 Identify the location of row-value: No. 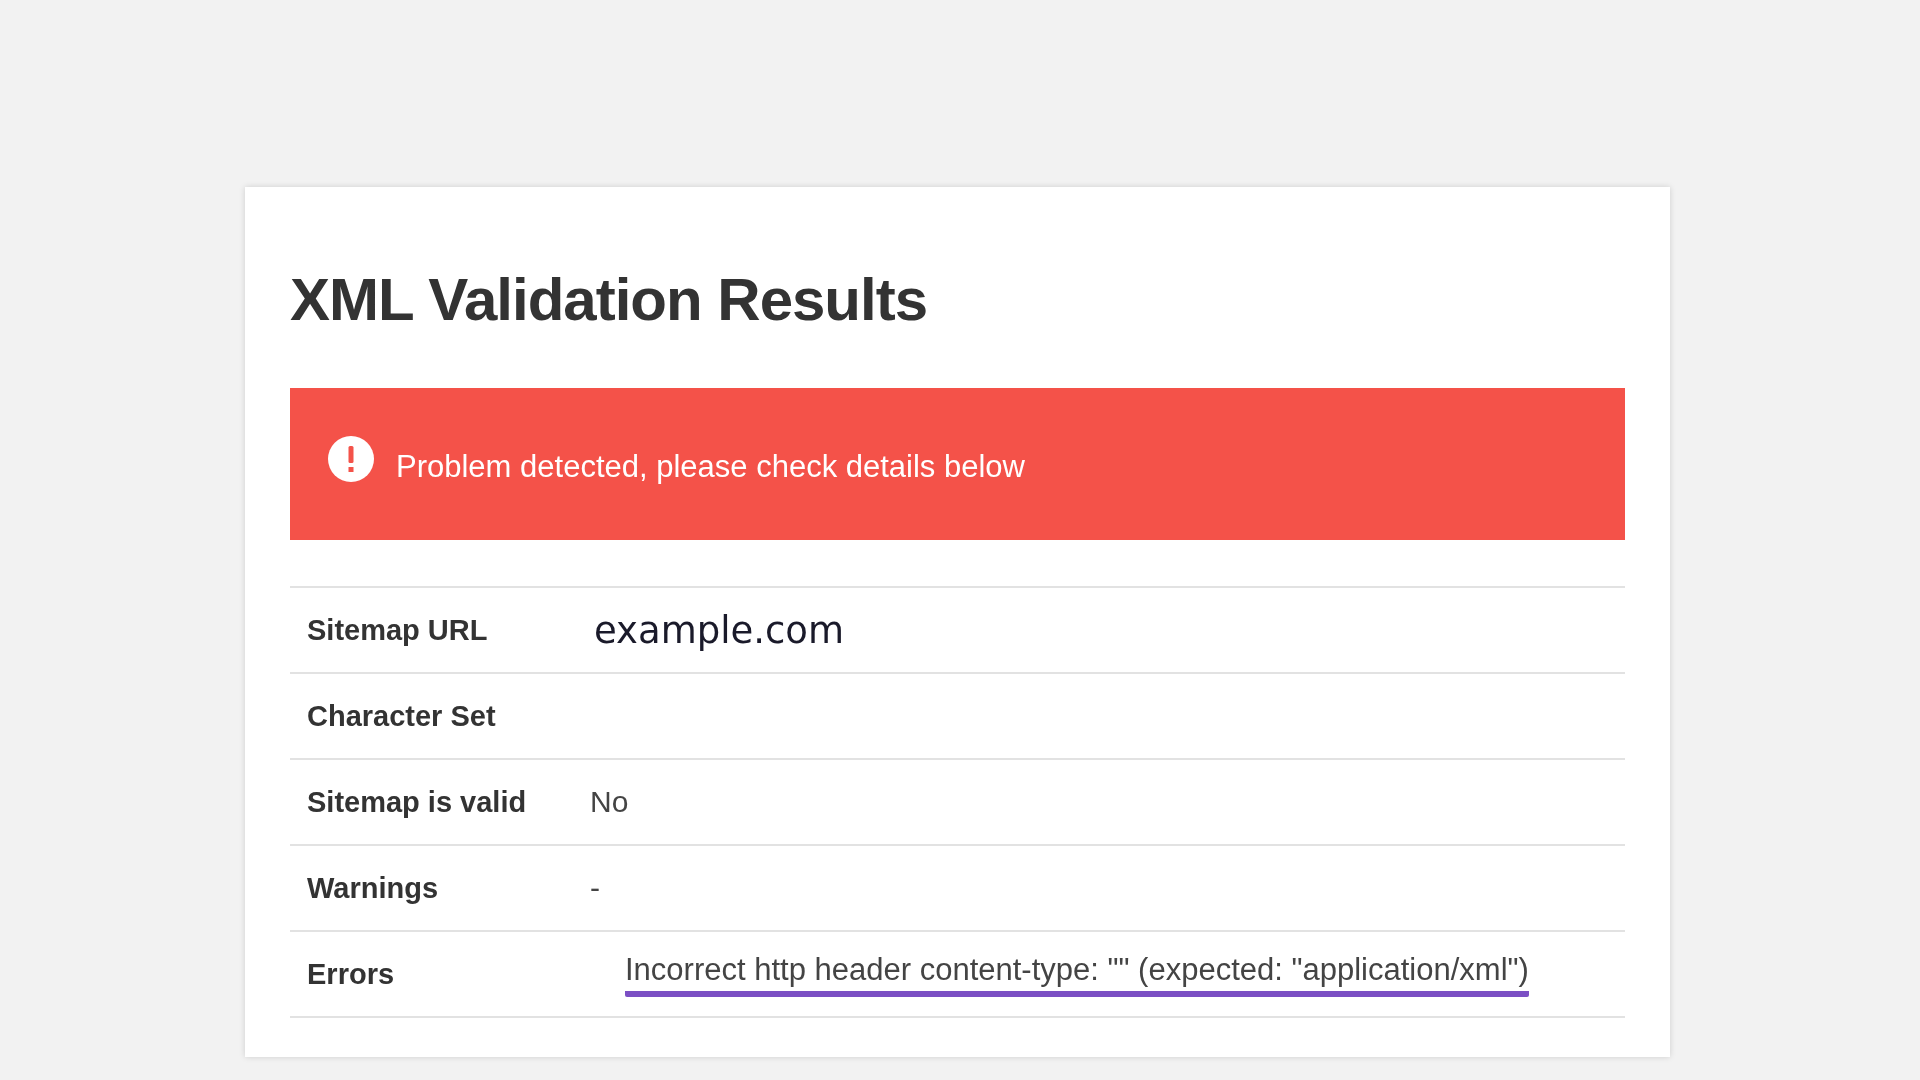
(609, 801).